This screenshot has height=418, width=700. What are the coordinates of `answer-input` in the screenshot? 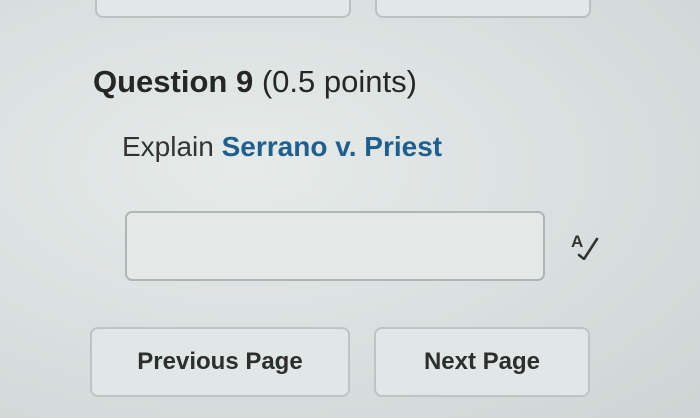 It's located at (335, 246).